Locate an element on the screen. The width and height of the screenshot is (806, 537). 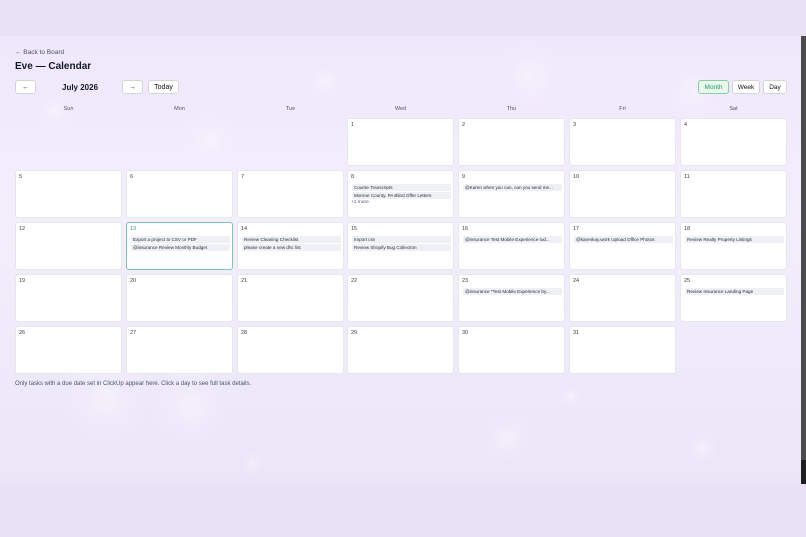
day-number: 10 is located at coordinates (576, 177).